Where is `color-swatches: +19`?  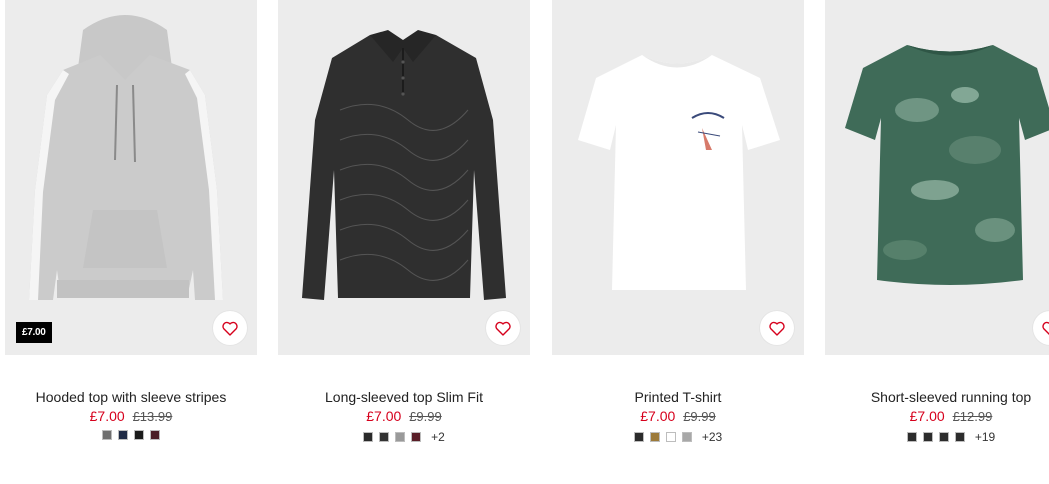
color-swatches: +19 is located at coordinates (937, 437).